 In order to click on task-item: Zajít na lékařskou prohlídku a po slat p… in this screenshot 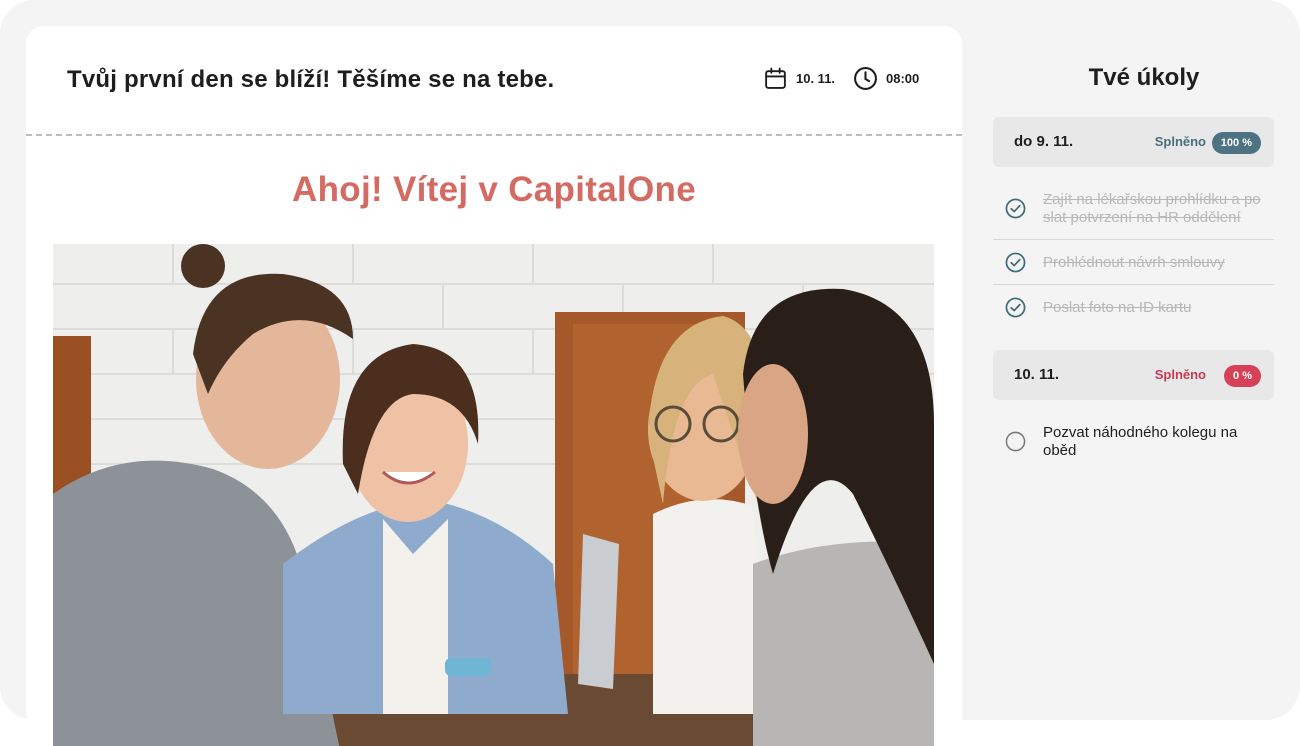, I will do `click(1133, 214)`.